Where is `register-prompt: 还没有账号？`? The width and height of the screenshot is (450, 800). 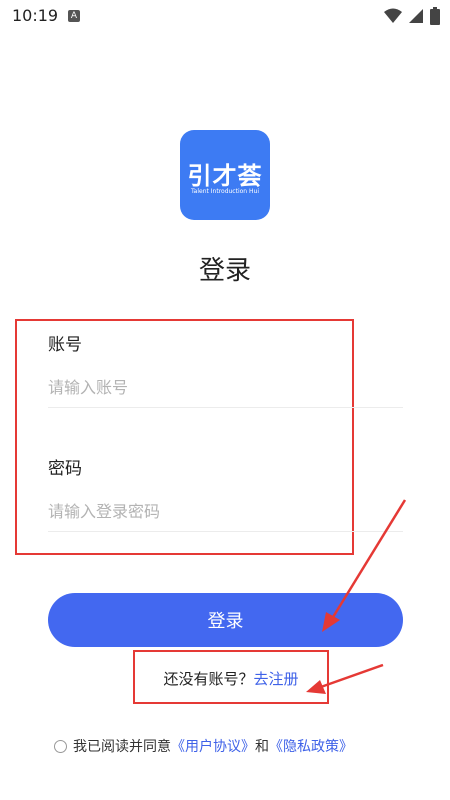 register-prompt: 还没有账号？ is located at coordinates (208, 679).